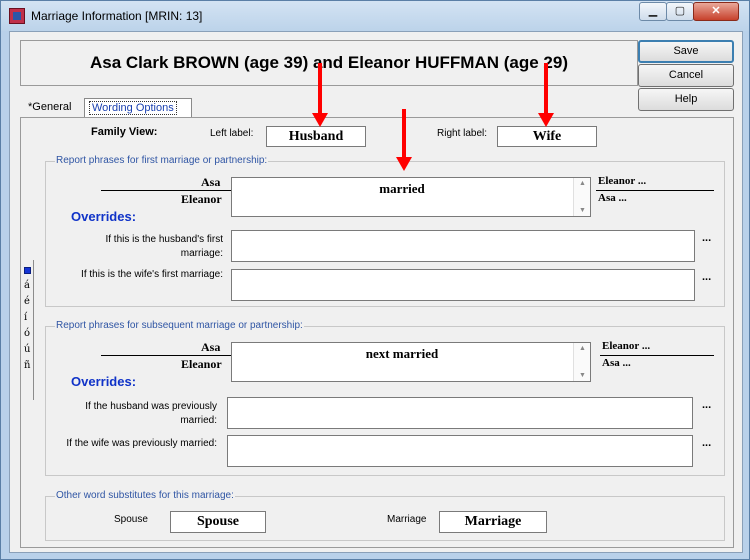  Describe the element at coordinates (27, 270) in the screenshot. I see `special-characters-toggle-icon` at that location.